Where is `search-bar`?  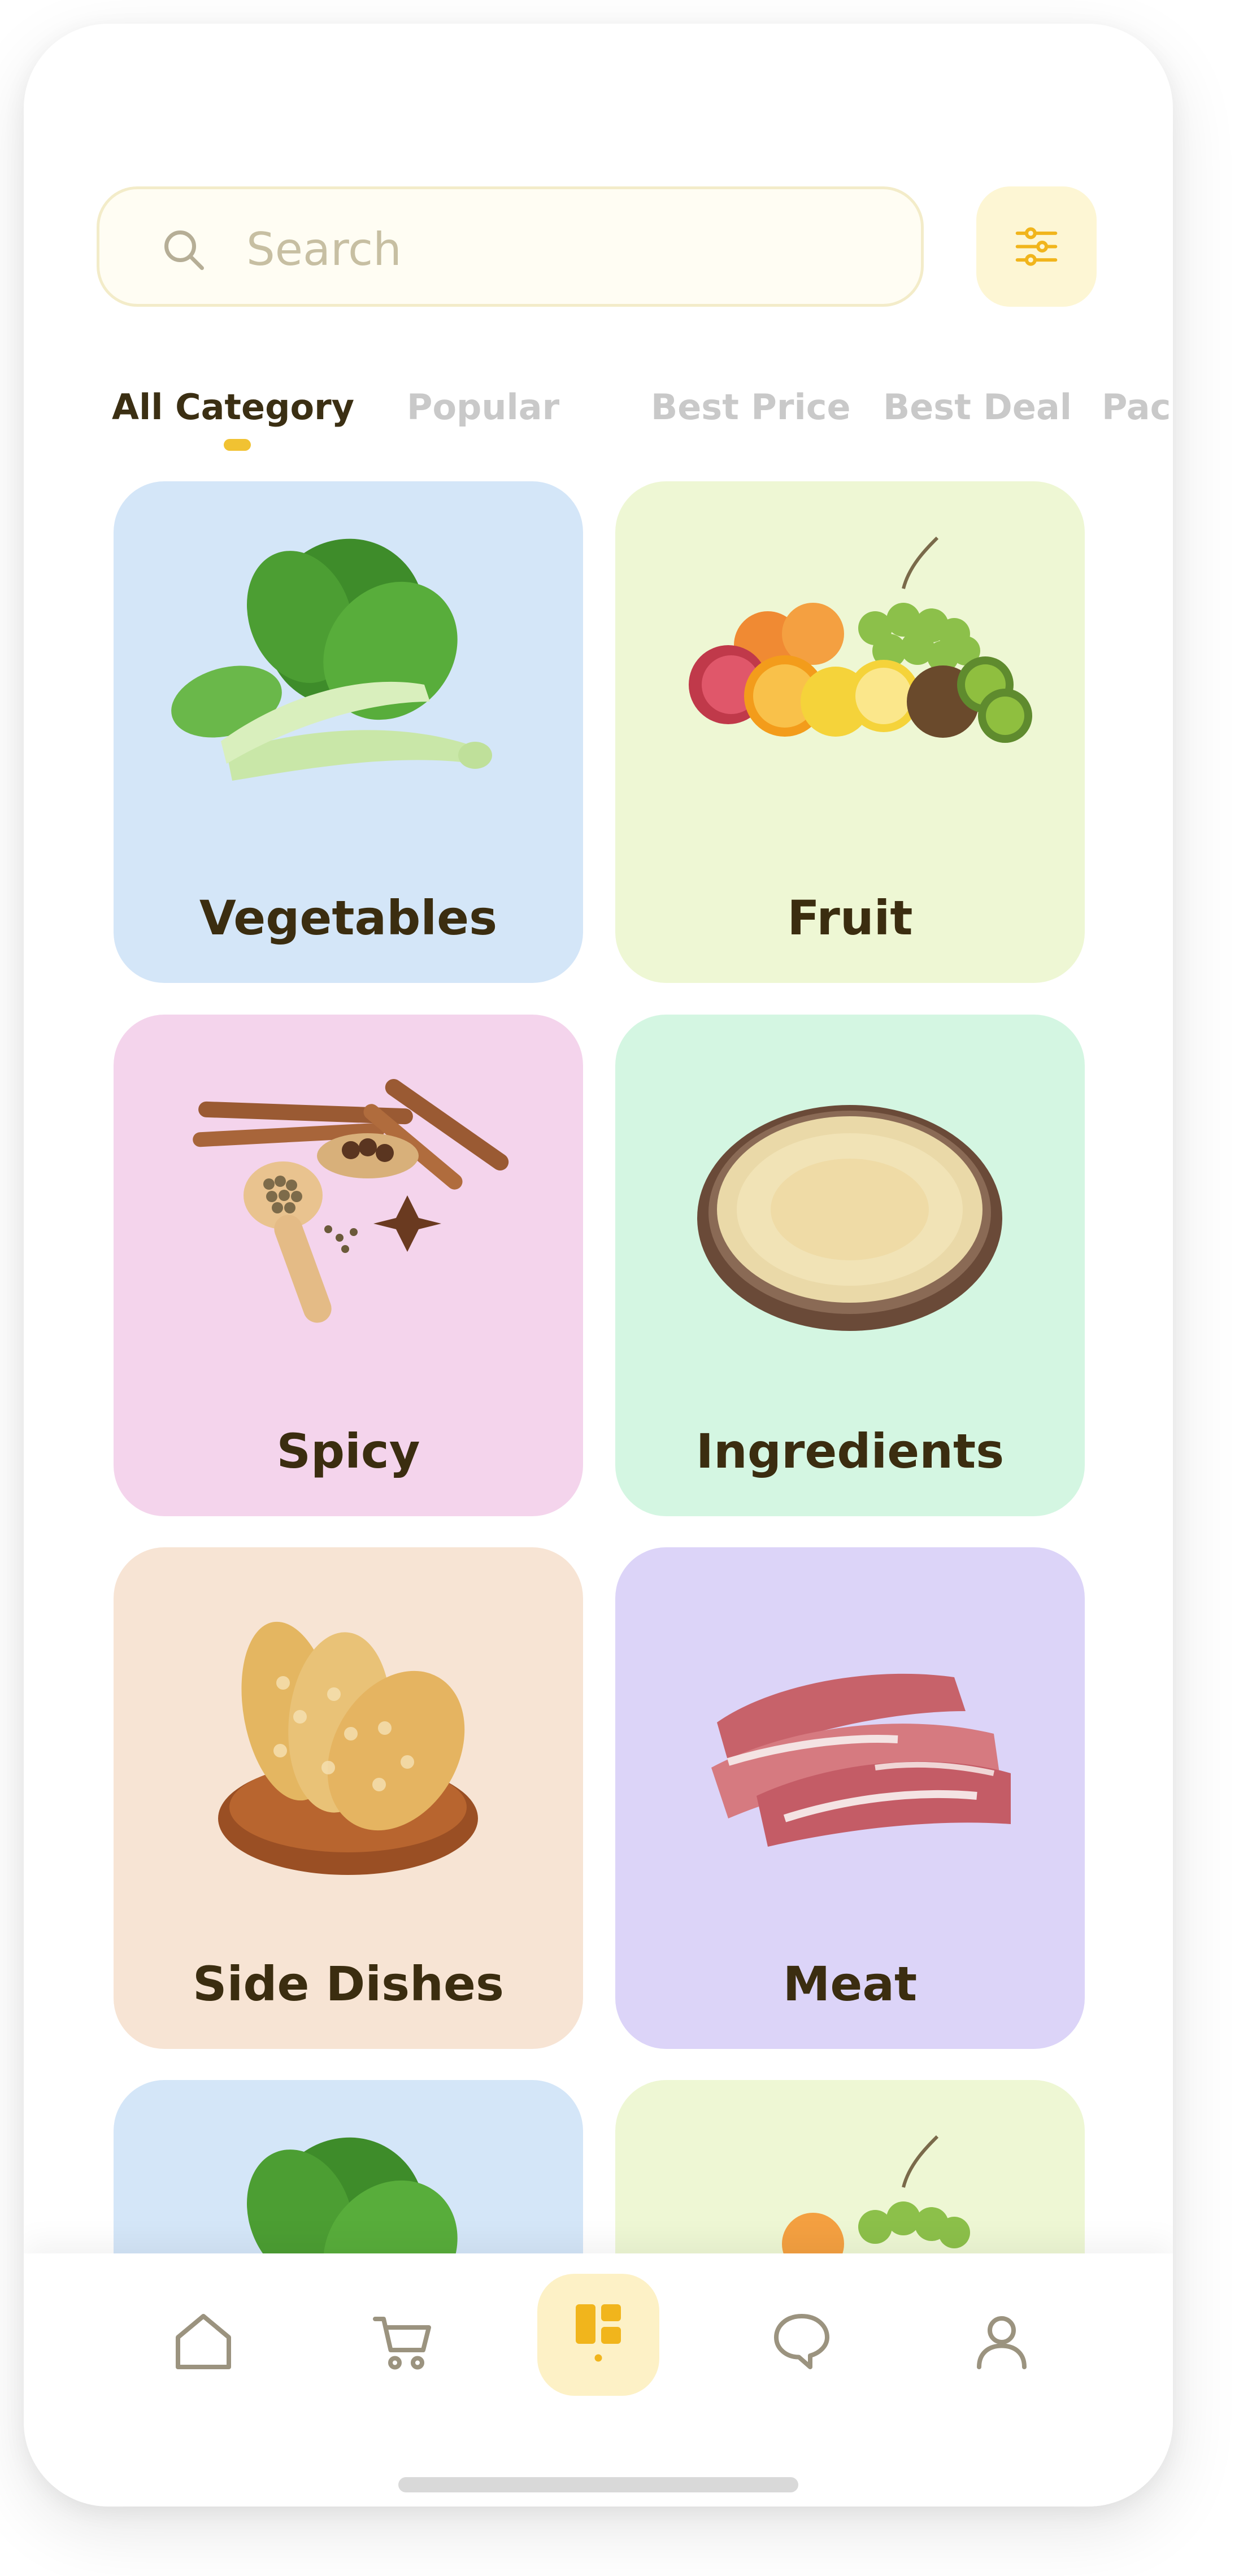 search-bar is located at coordinates (510, 246).